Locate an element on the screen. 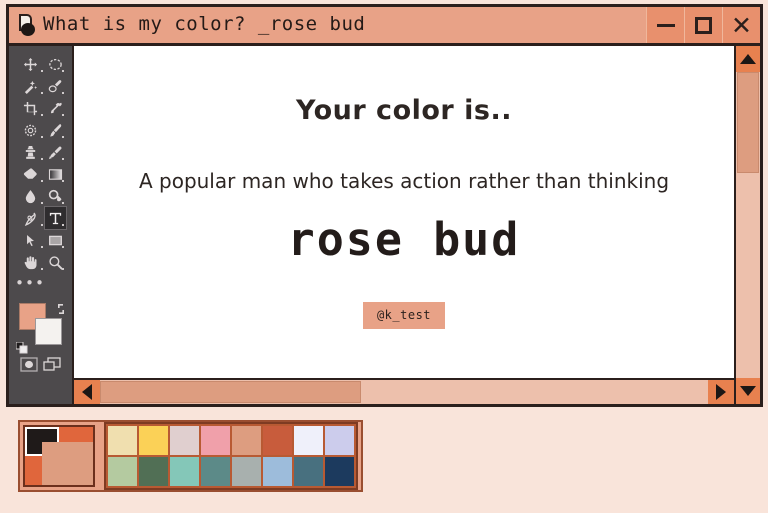  chevron-down-icon is located at coordinates (748, 391).